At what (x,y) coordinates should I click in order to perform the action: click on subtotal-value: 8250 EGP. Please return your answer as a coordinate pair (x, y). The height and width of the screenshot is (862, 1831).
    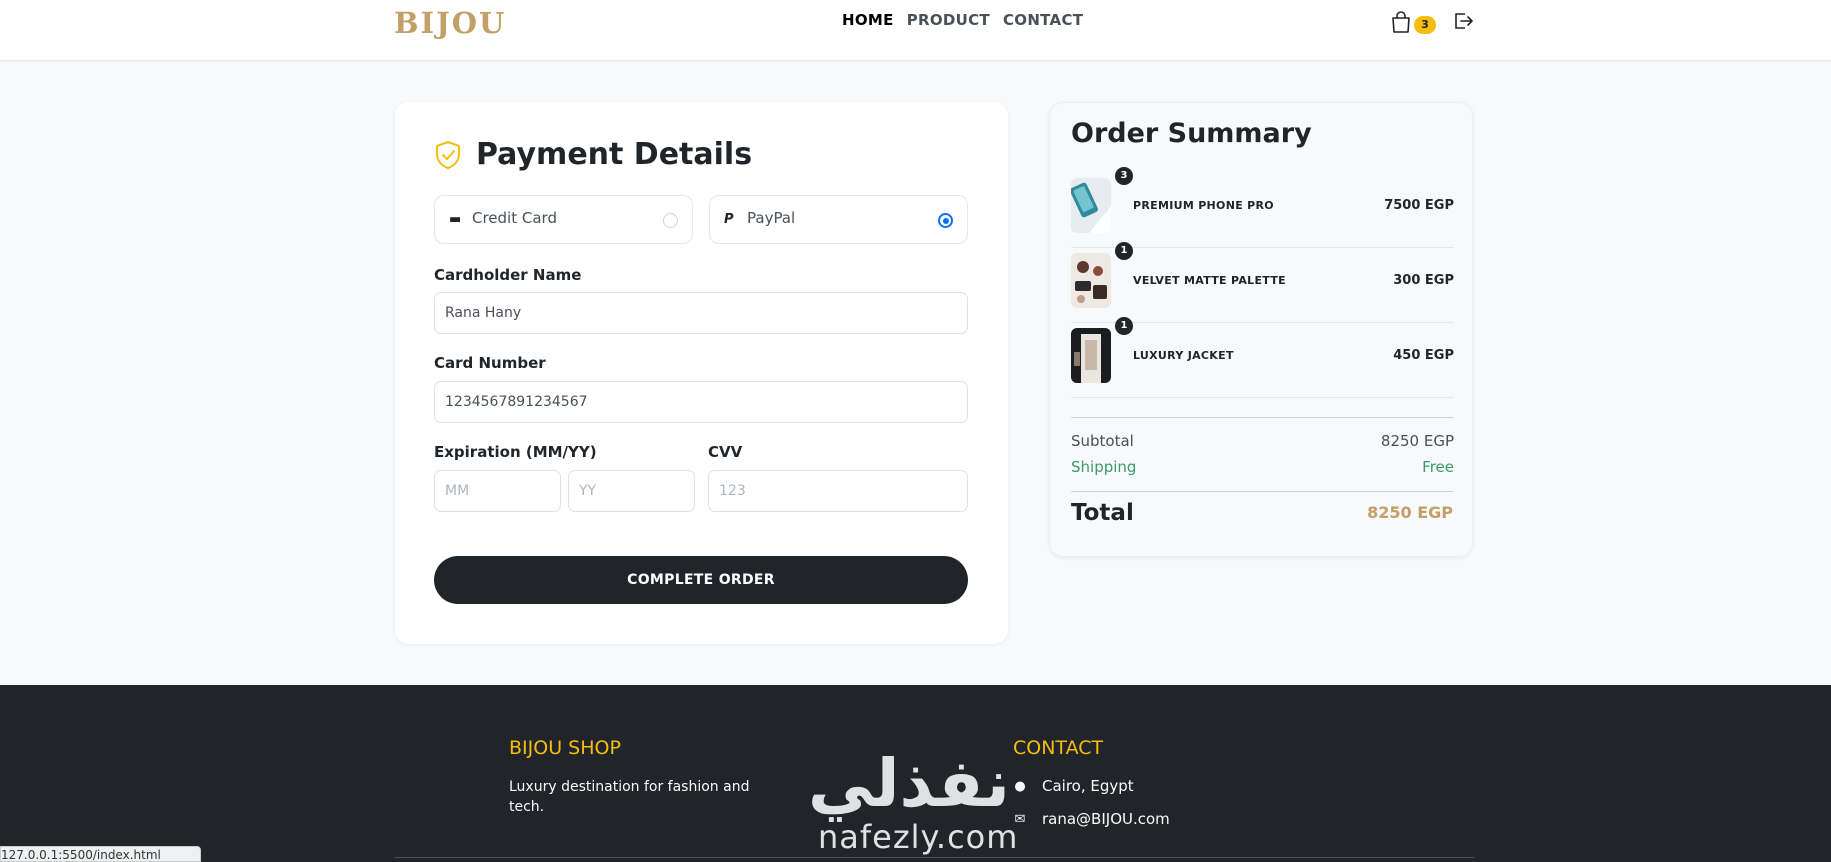
    Looking at the image, I should click on (1417, 441).